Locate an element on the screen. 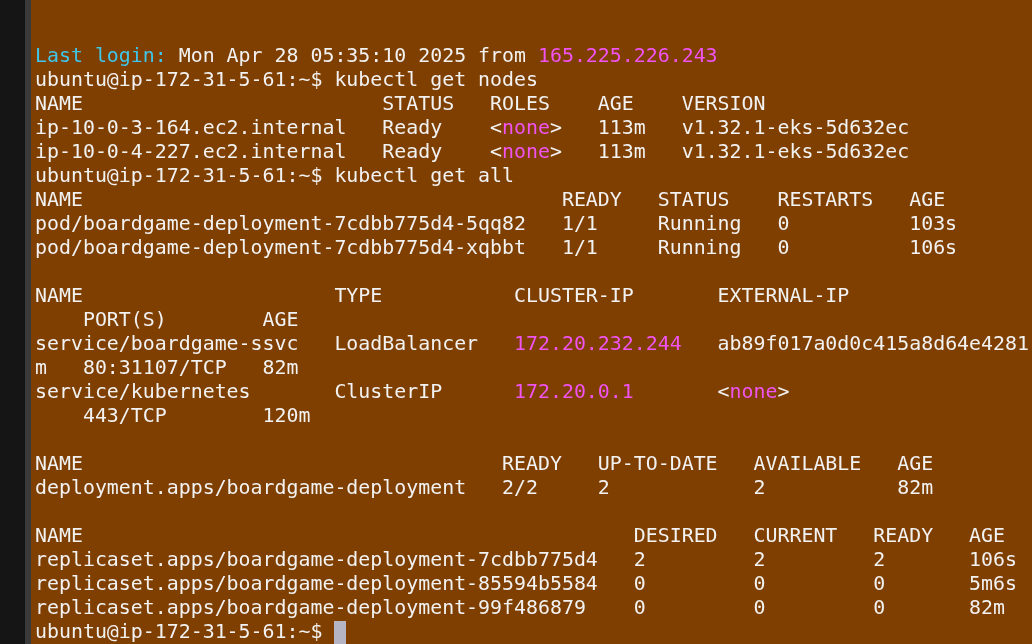 This screenshot has width=1032, height=644. terminal-line: NAME READY UP-TO-DATE AVAILABLE AGE is located at coordinates (484, 464).